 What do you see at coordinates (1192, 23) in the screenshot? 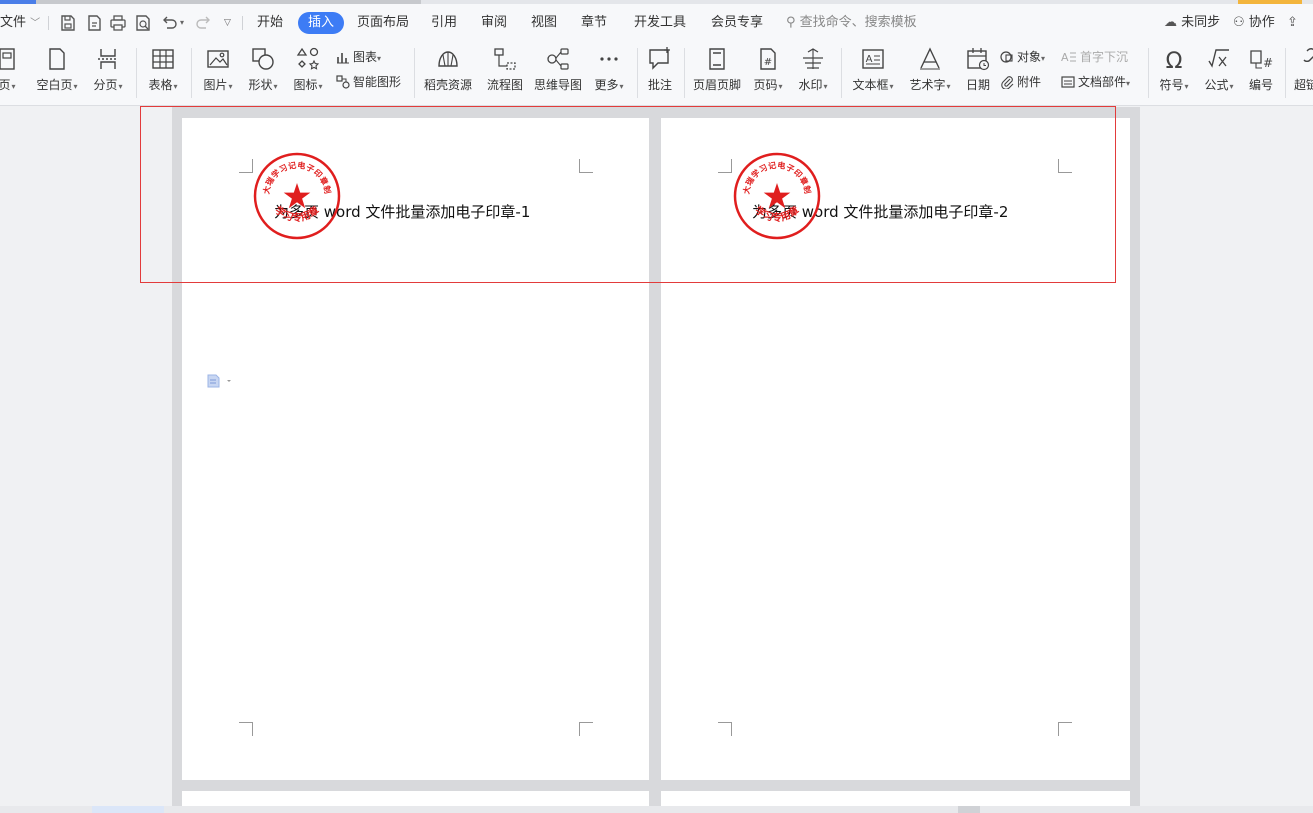
I see `sync-status-button: ☁ 未同步` at bounding box center [1192, 23].